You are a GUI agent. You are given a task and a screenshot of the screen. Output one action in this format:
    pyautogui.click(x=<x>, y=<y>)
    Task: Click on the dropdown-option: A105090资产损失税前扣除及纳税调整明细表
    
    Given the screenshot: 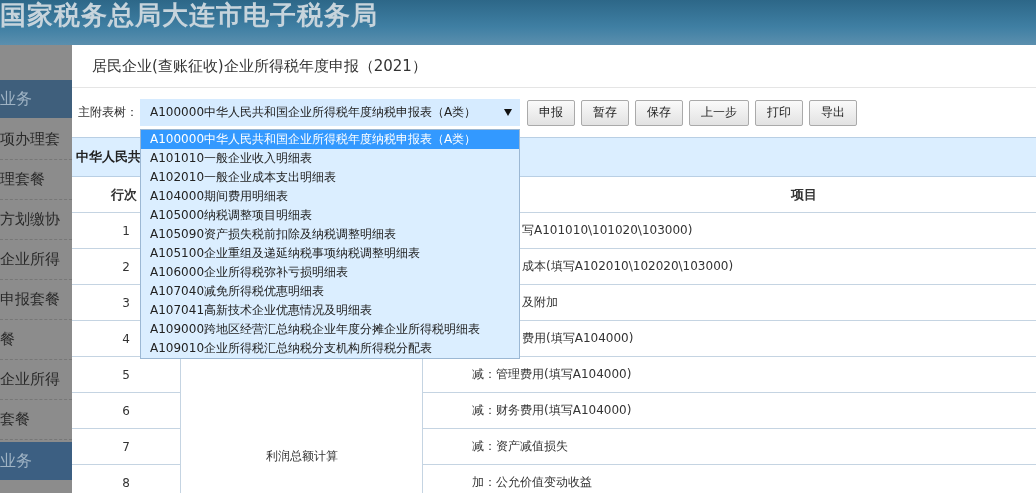 What is the action you would take?
    pyautogui.click(x=330, y=234)
    